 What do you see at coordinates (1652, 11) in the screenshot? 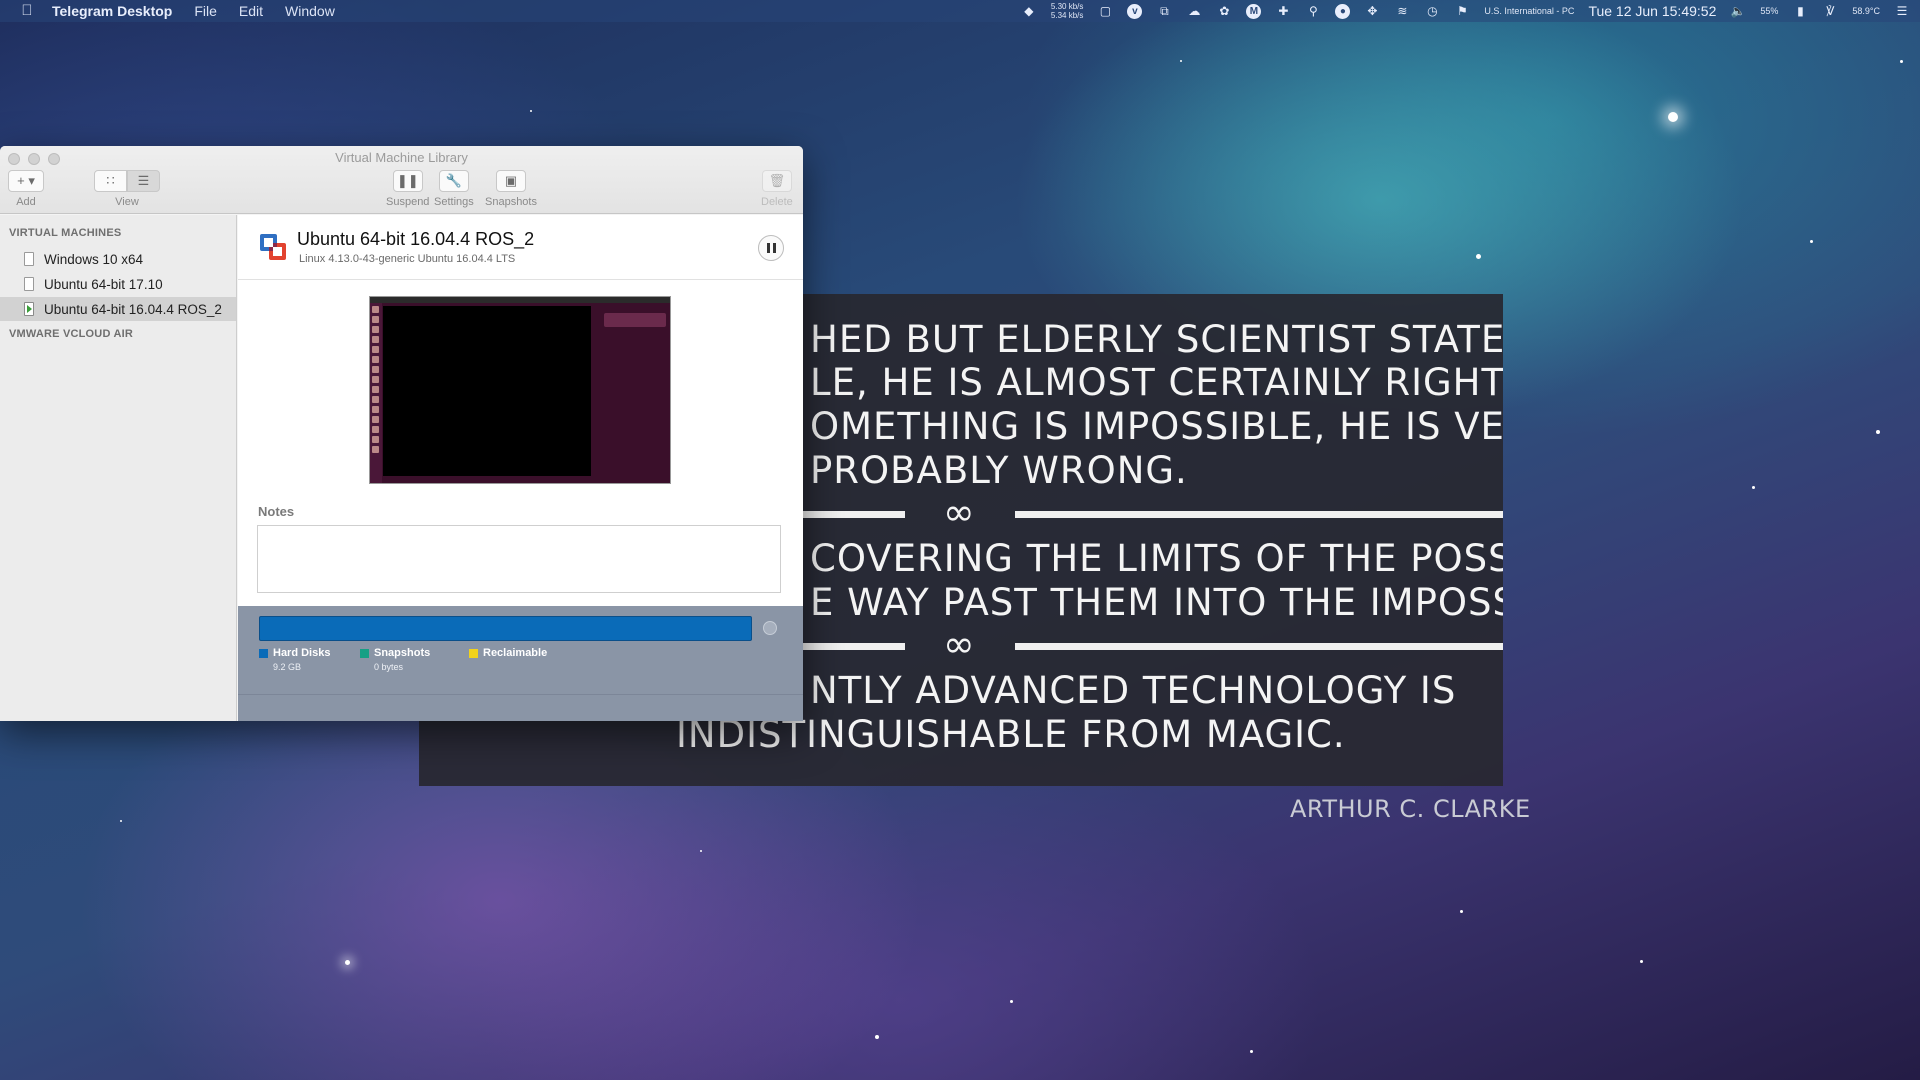
I see `menu-clock: Tue 12 Jun 15:49:52` at bounding box center [1652, 11].